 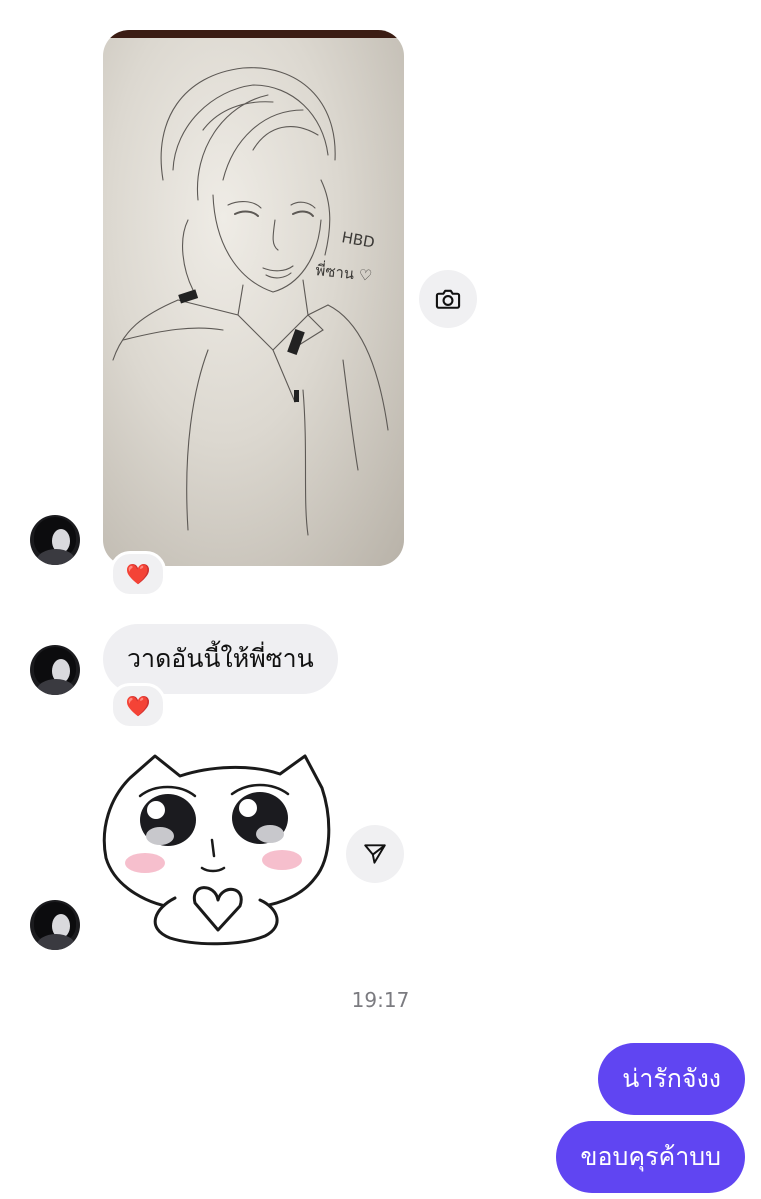 I want to click on cat-heart-sticker, so click(x=217, y=850).